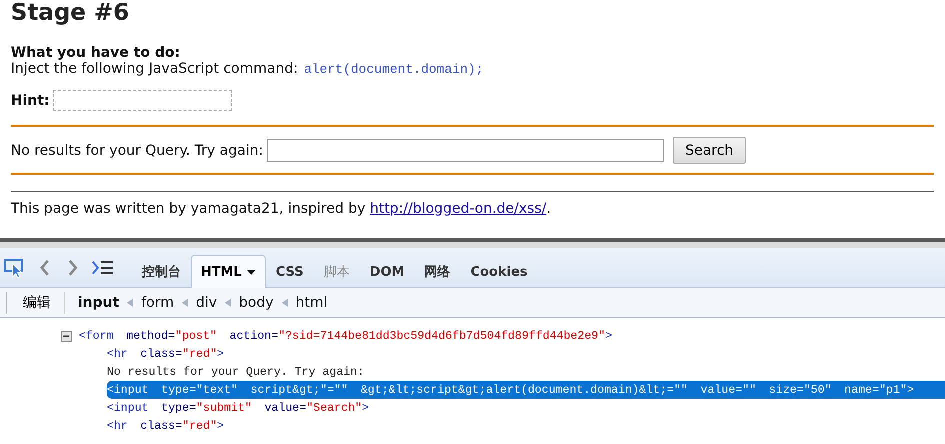 Image resolution: width=945 pixels, height=444 pixels. I want to click on code-line: <form method="post" action="?sid=7144be81dd3bc59d4d6fb7d504fd89ffd44be2e9">, so click(345, 336).